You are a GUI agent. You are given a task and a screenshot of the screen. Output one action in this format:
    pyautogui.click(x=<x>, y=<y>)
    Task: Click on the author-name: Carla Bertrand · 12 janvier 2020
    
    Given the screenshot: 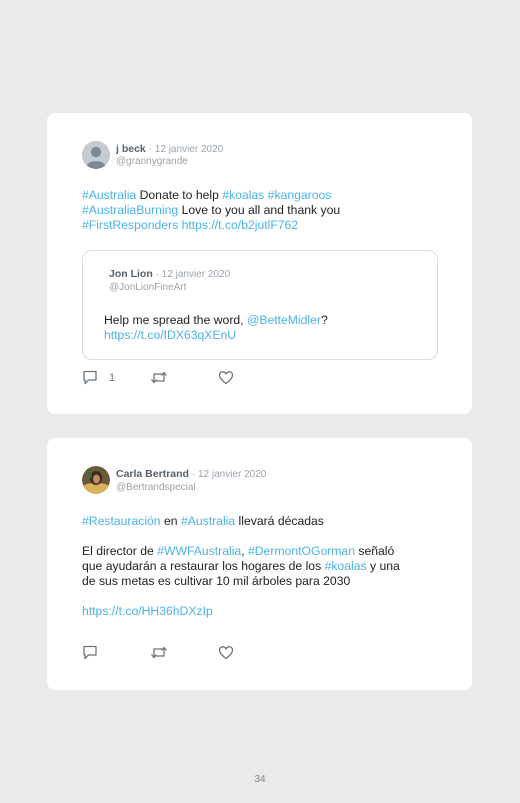 What is the action you would take?
    pyautogui.click(x=191, y=474)
    